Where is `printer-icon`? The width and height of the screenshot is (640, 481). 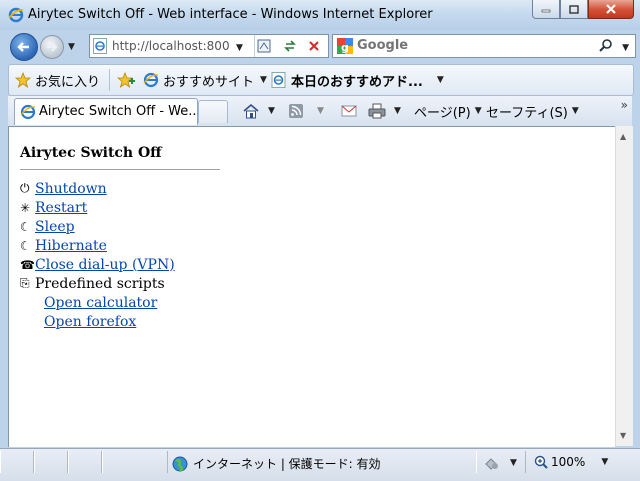
printer-icon is located at coordinates (377, 111).